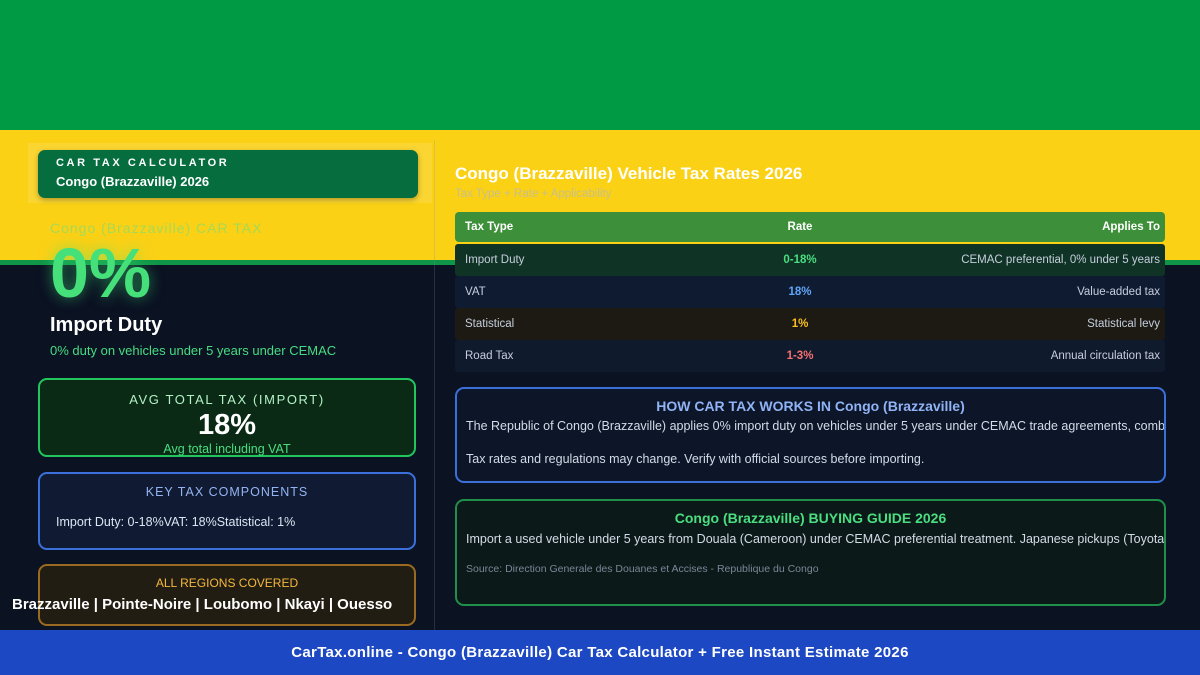 This screenshot has width=1200, height=675. I want to click on row-tax-type: Statistical, so click(490, 324).